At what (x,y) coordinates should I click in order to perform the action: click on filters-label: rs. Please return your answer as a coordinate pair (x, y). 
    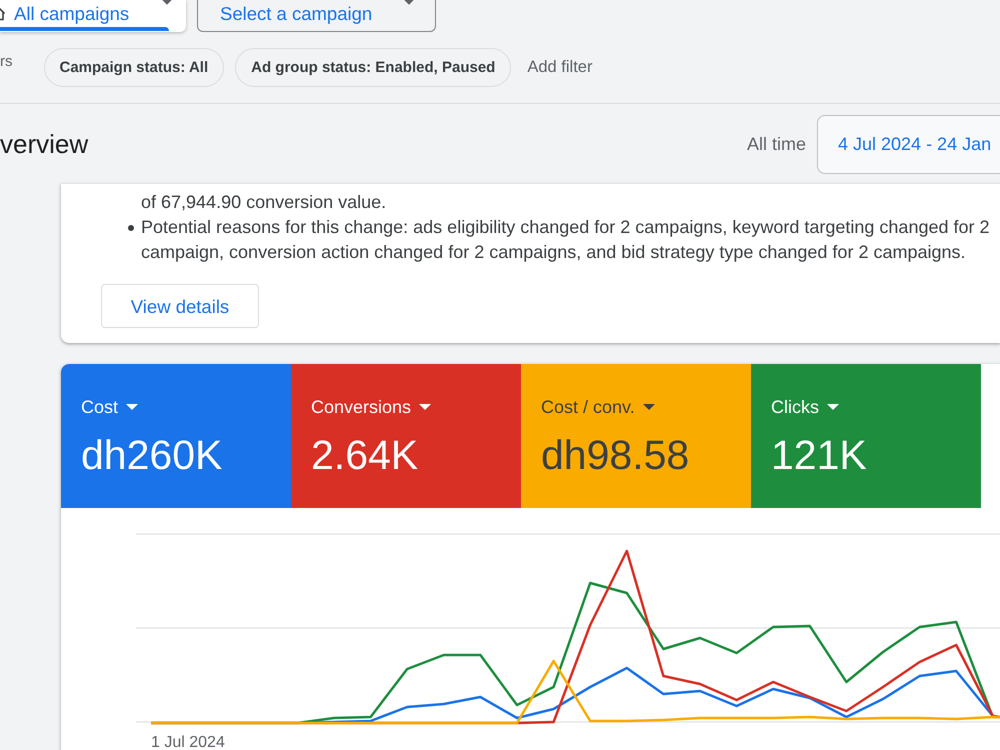
    Looking at the image, I should click on (6, 61).